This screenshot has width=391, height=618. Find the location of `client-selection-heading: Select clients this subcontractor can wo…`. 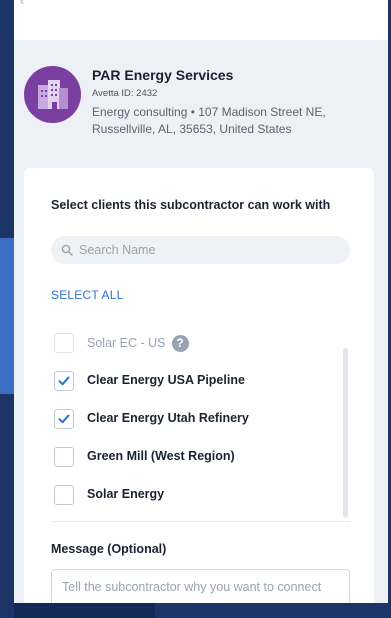

client-selection-heading: Select clients this subcontractor can wo… is located at coordinates (191, 205).